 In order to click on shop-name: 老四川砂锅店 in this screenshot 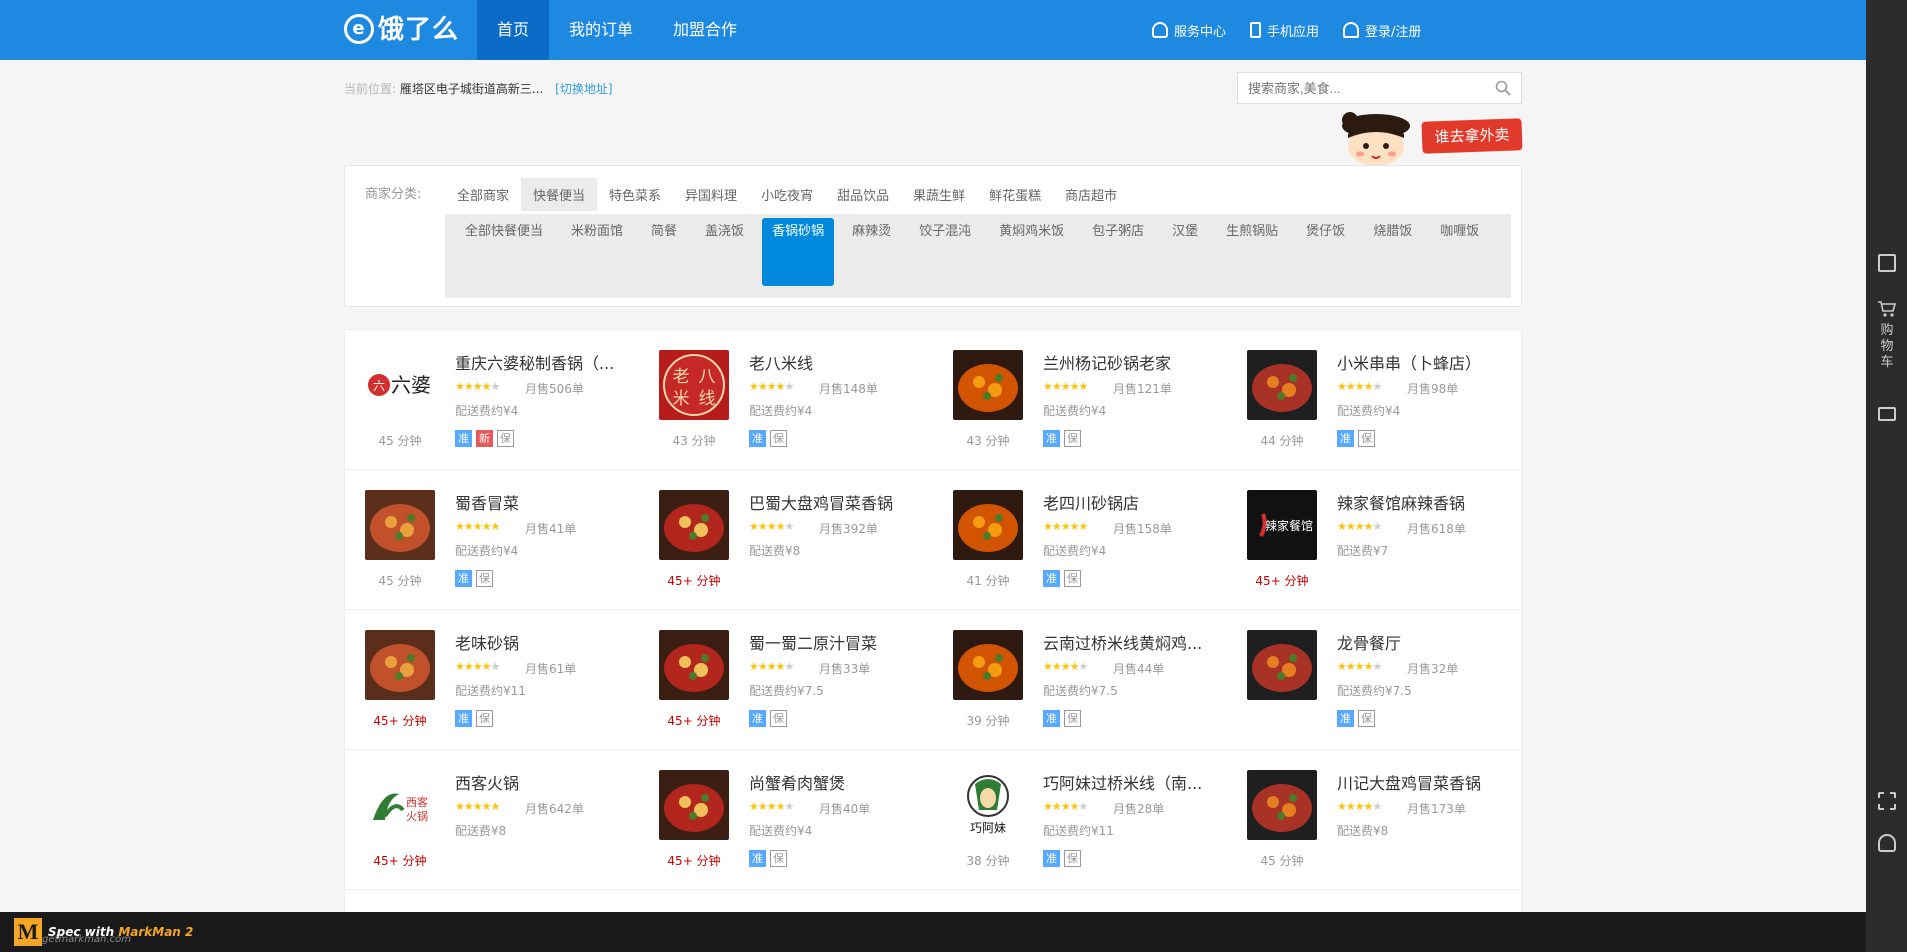, I will do `click(1128, 502)`.